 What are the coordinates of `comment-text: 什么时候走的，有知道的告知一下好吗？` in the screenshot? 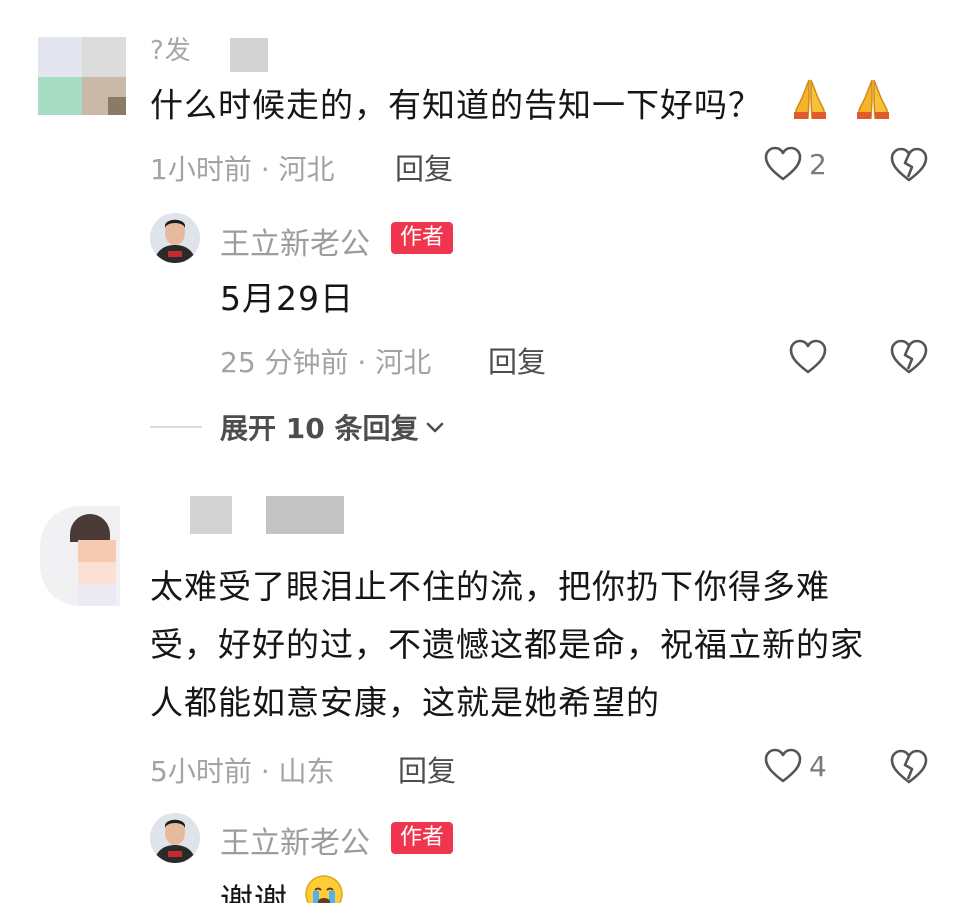 It's located at (522, 107).